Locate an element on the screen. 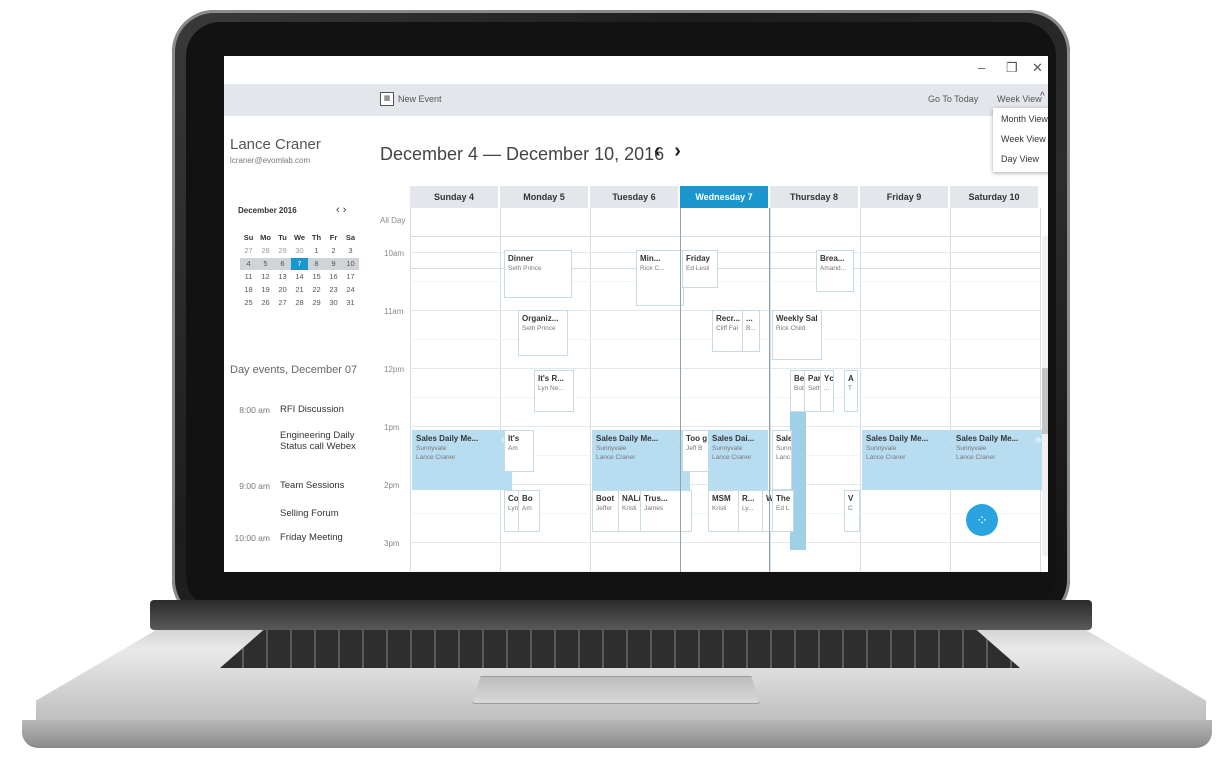  new-event-icon: ▦ is located at coordinates (387, 99).